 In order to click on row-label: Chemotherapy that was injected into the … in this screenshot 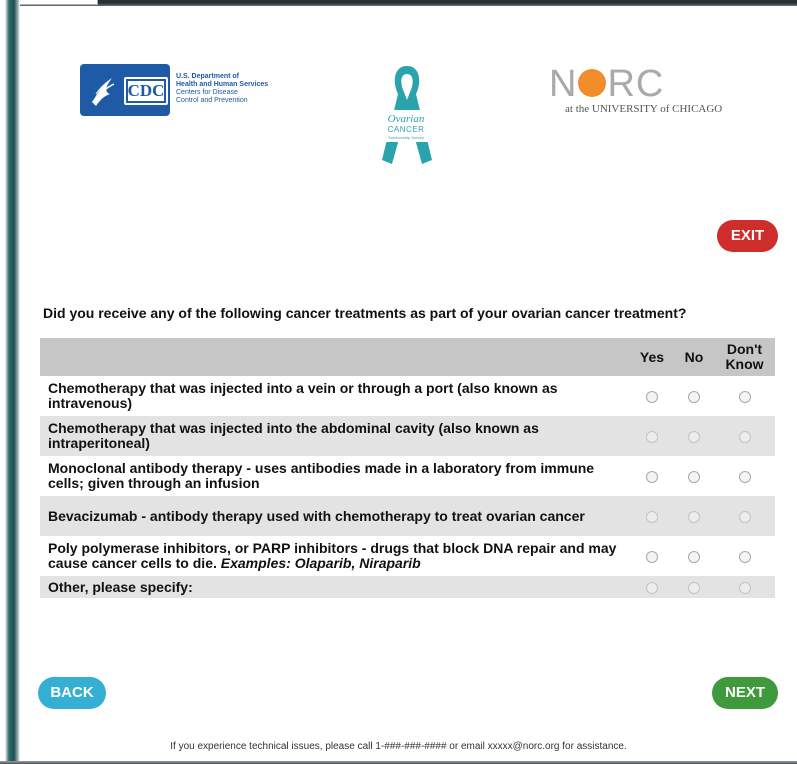, I will do `click(335, 436)`.